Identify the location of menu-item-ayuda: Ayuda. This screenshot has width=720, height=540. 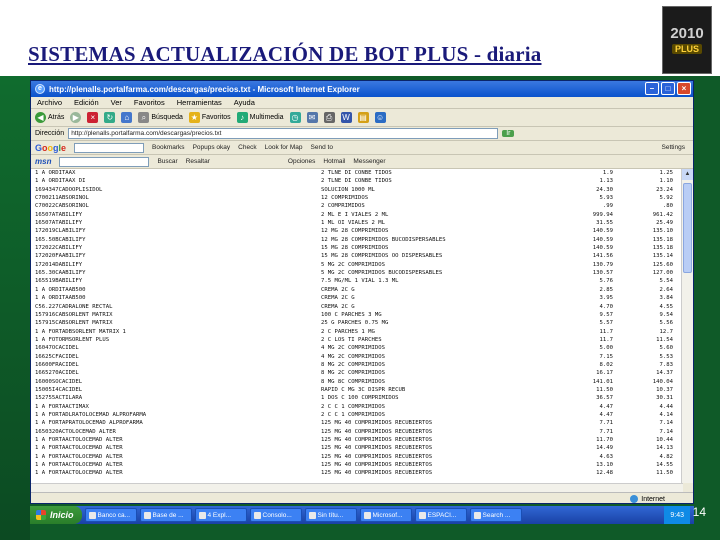
(244, 102).